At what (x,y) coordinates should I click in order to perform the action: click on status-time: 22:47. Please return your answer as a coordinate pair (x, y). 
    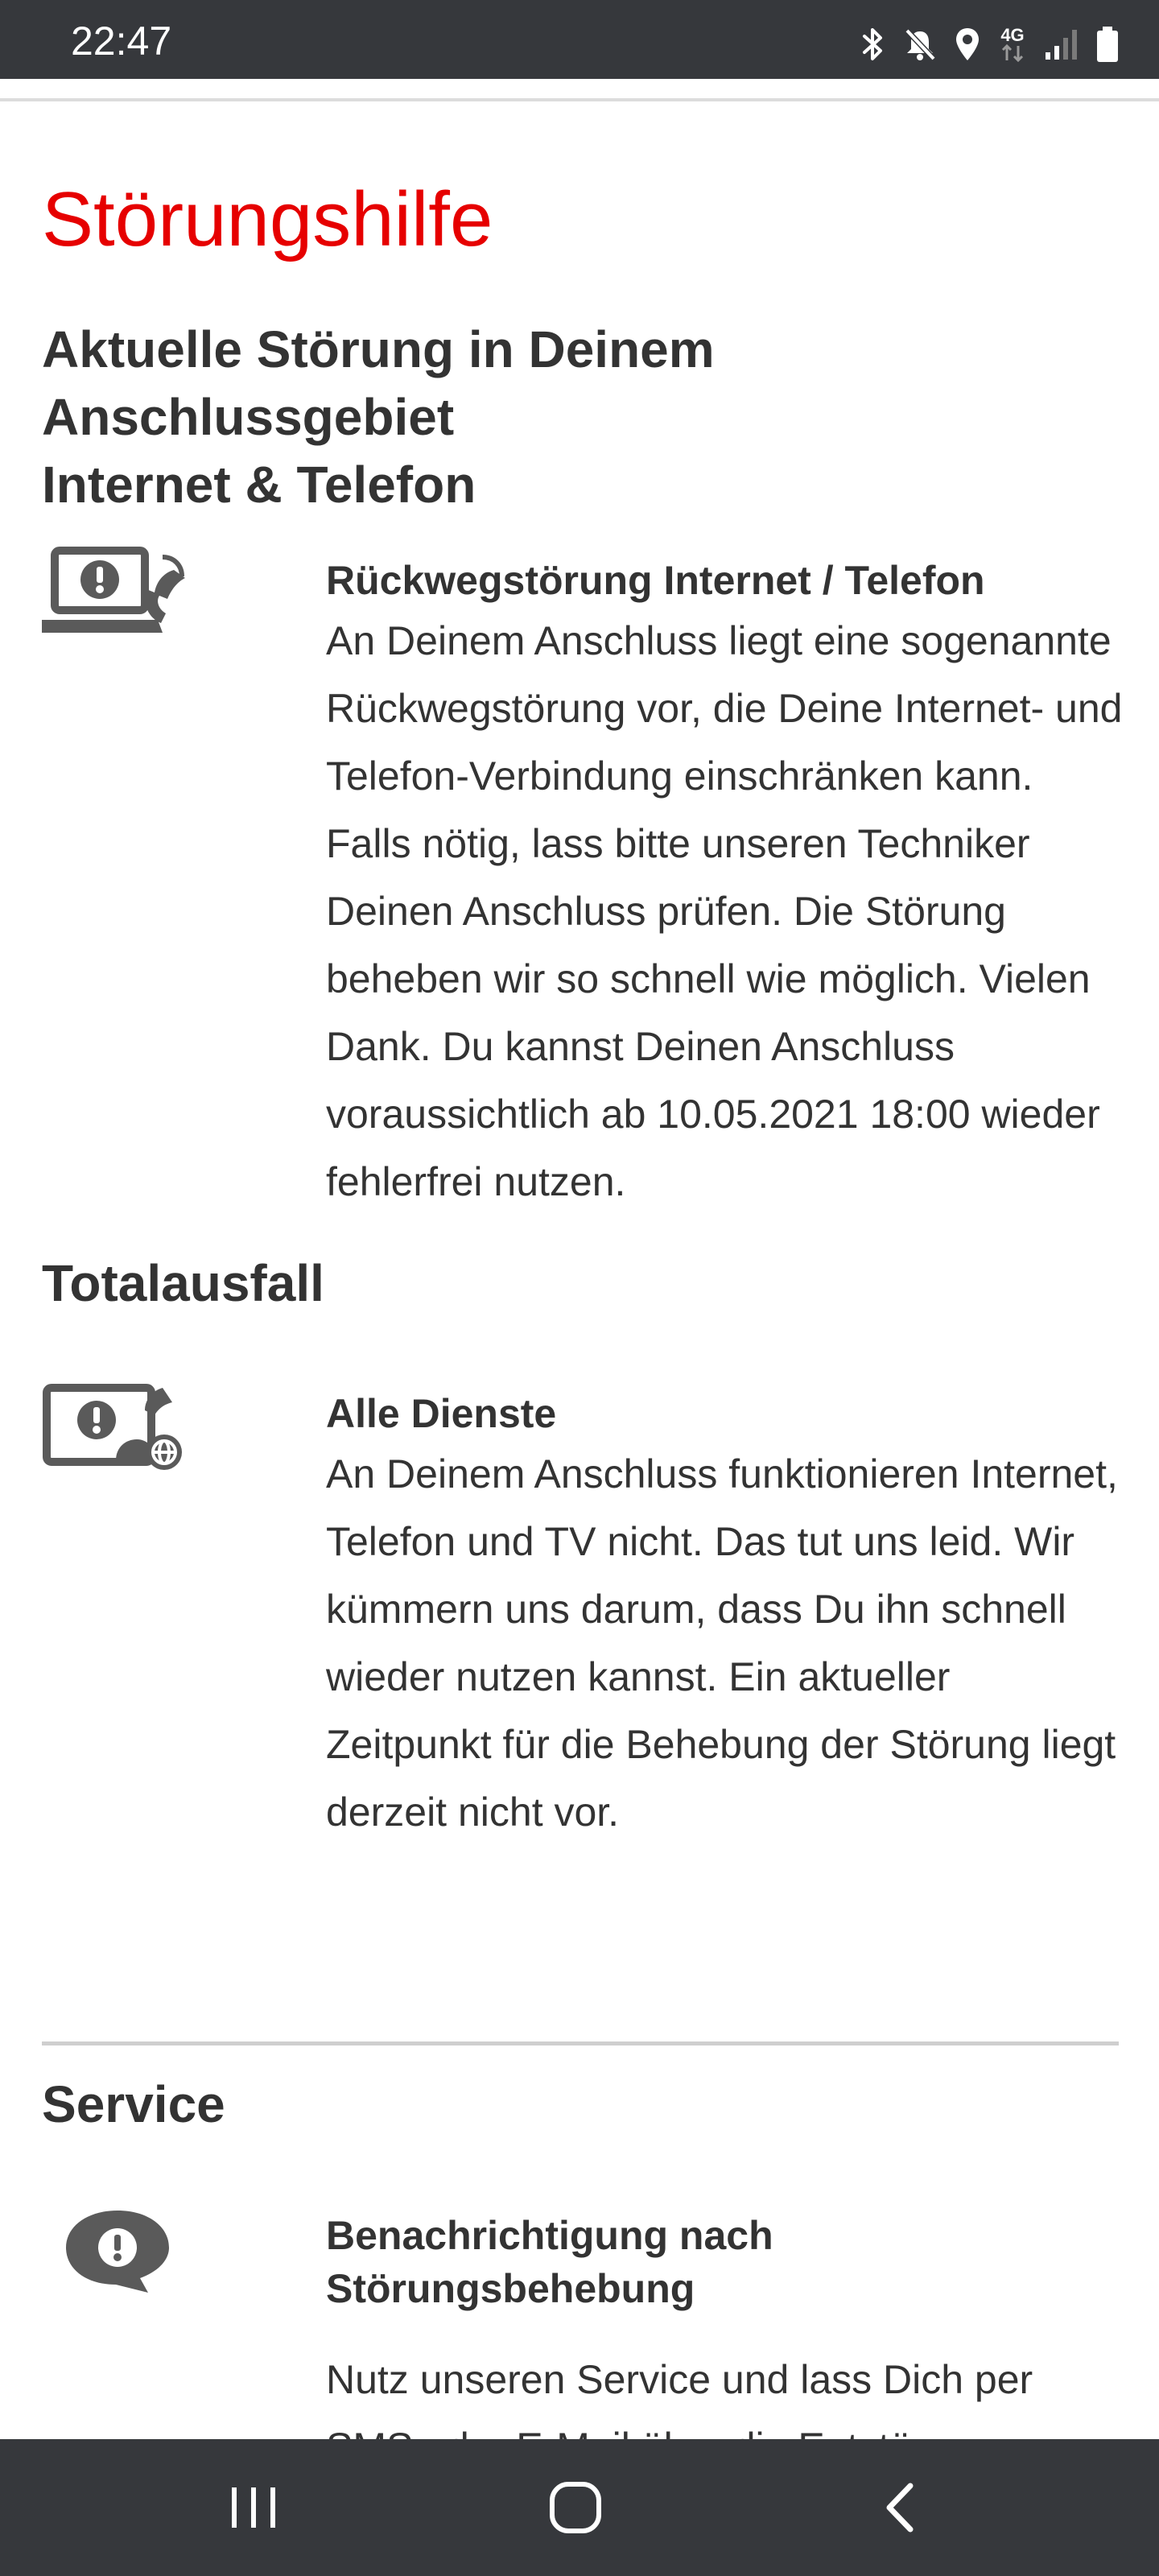
    Looking at the image, I should click on (121, 41).